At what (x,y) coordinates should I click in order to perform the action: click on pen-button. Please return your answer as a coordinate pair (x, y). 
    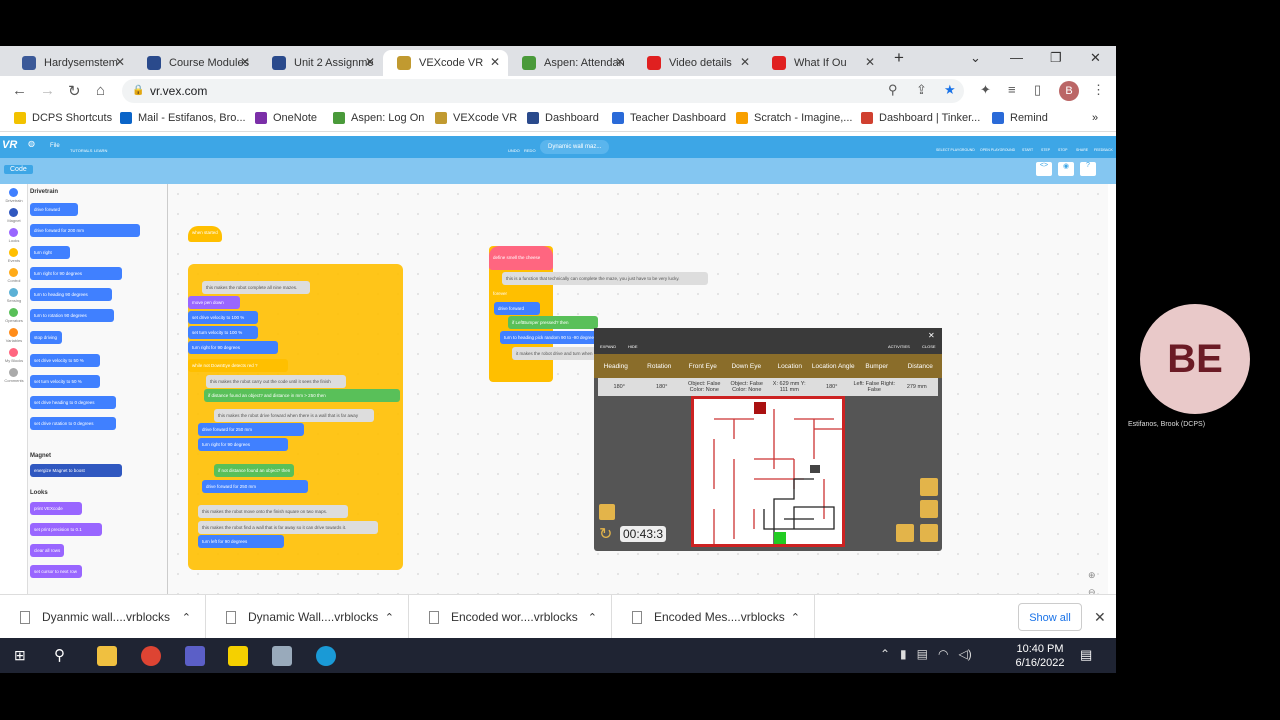
    Looking at the image, I should click on (607, 512).